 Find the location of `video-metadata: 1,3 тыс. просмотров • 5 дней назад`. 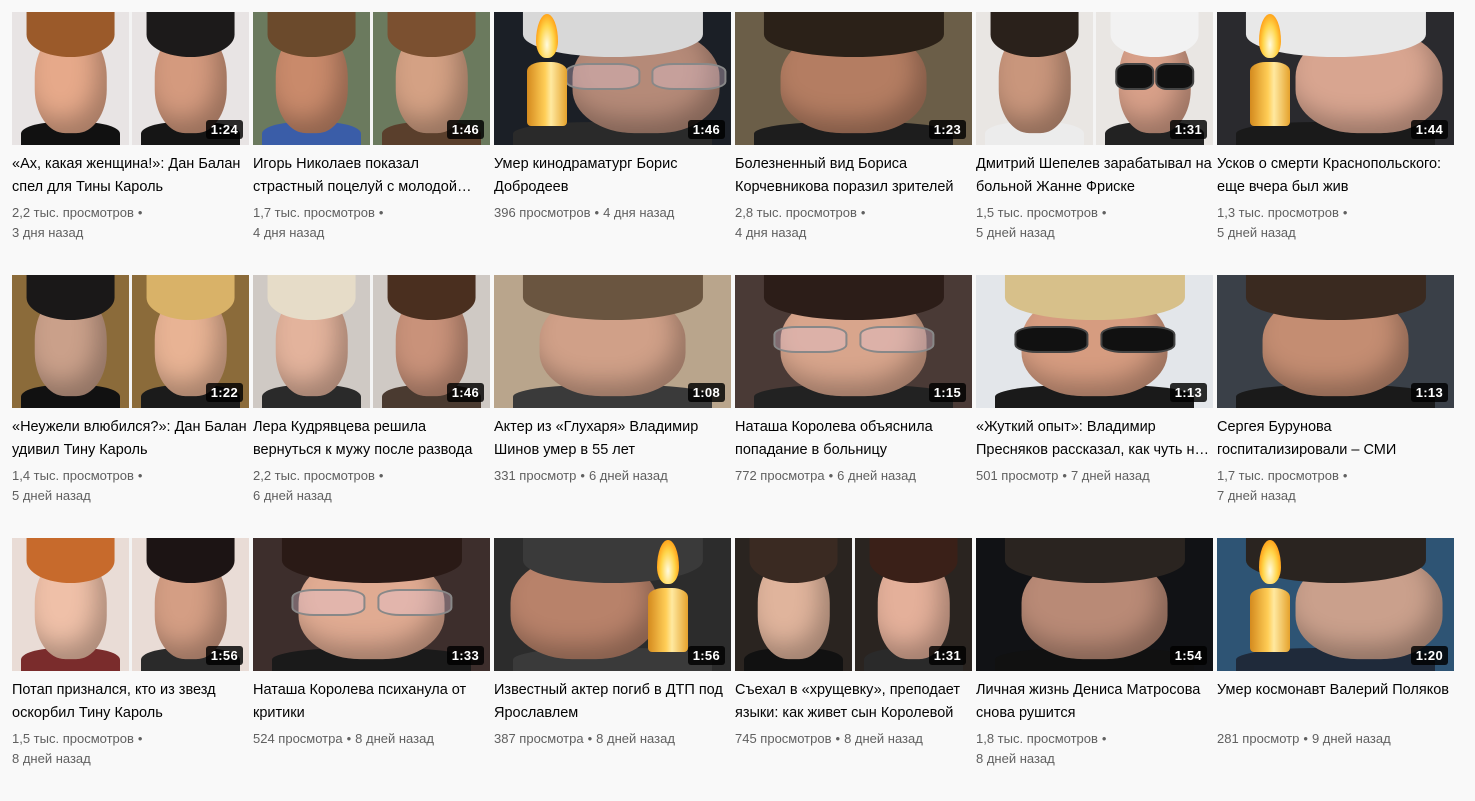

video-metadata: 1,3 тыс. просмотров • 5 дней назад is located at coordinates (1335, 223).